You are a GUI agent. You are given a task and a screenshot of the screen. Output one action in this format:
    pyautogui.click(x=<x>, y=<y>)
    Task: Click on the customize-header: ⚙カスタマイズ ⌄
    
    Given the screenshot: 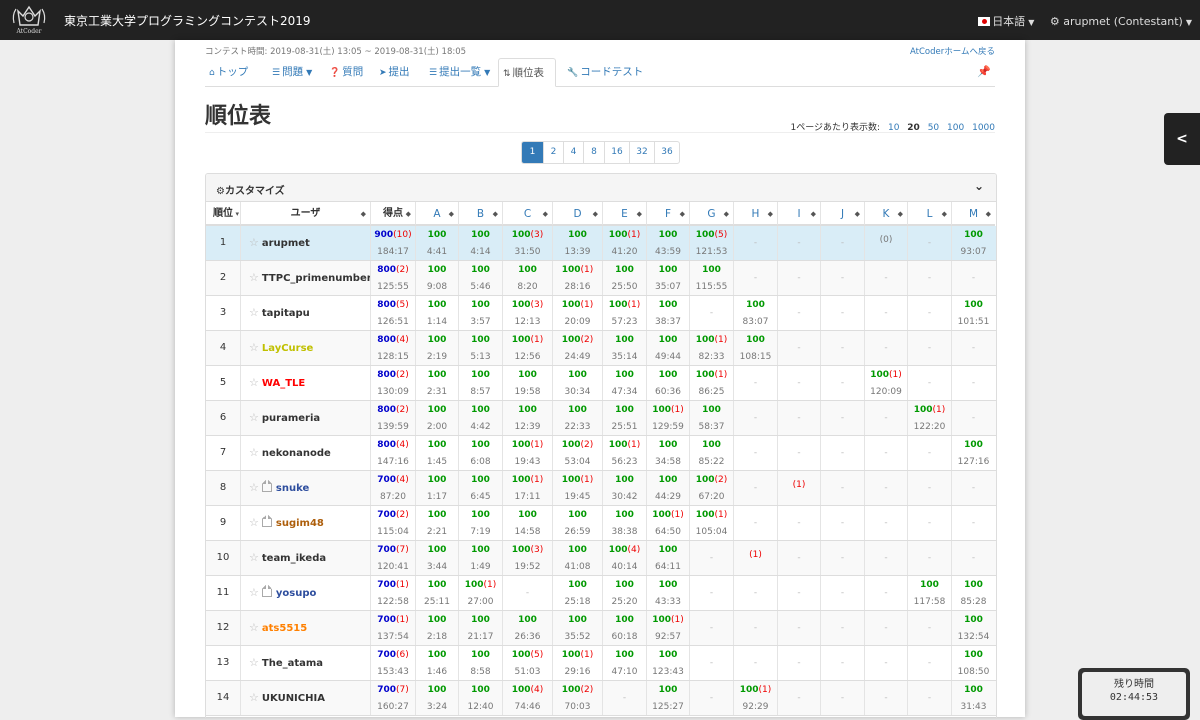 What is the action you would take?
    pyautogui.click(x=601, y=188)
    